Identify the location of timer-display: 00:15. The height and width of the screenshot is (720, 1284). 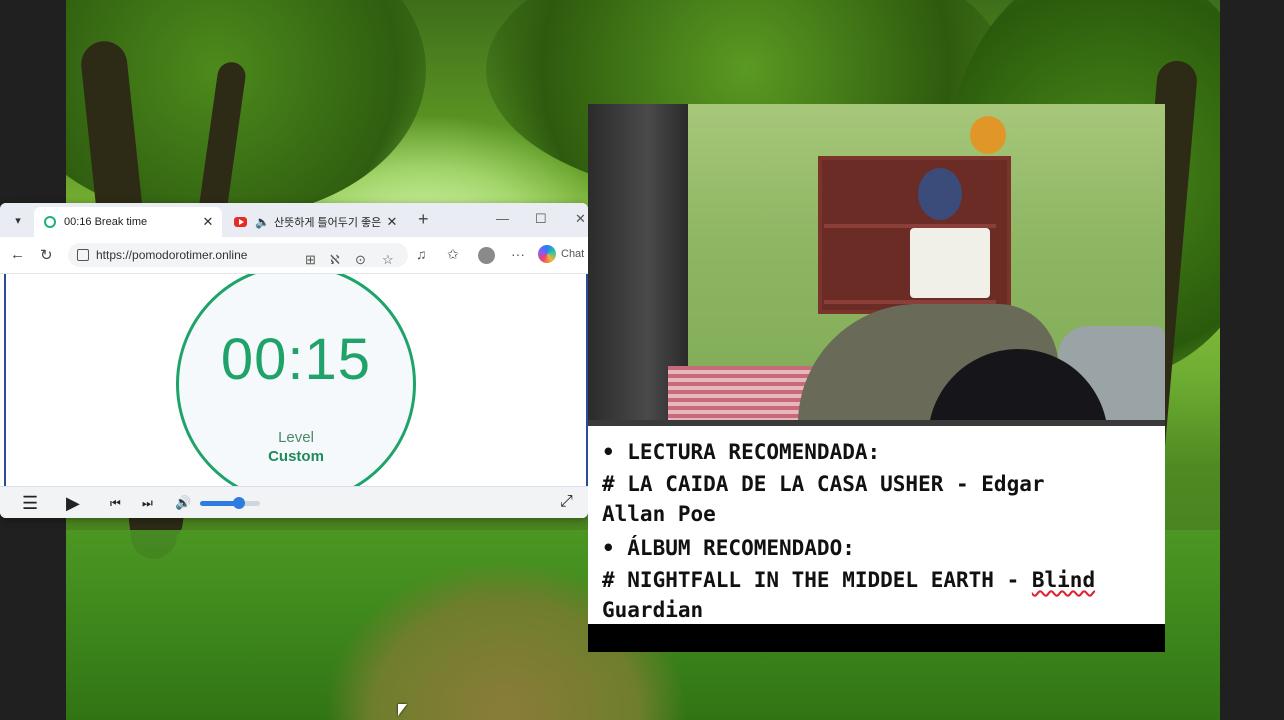
(296, 359).